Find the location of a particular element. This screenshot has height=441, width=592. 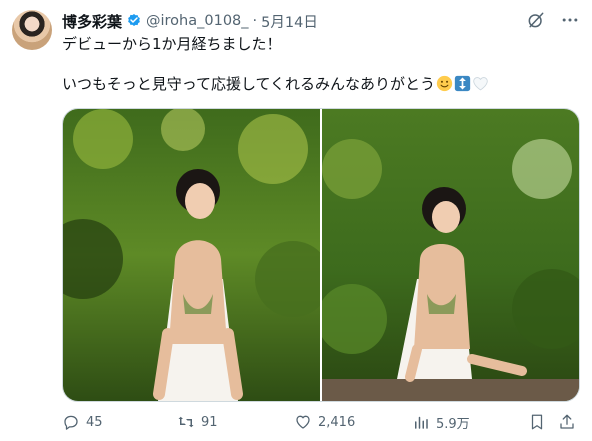

heart-icon is located at coordinates (303, 422).